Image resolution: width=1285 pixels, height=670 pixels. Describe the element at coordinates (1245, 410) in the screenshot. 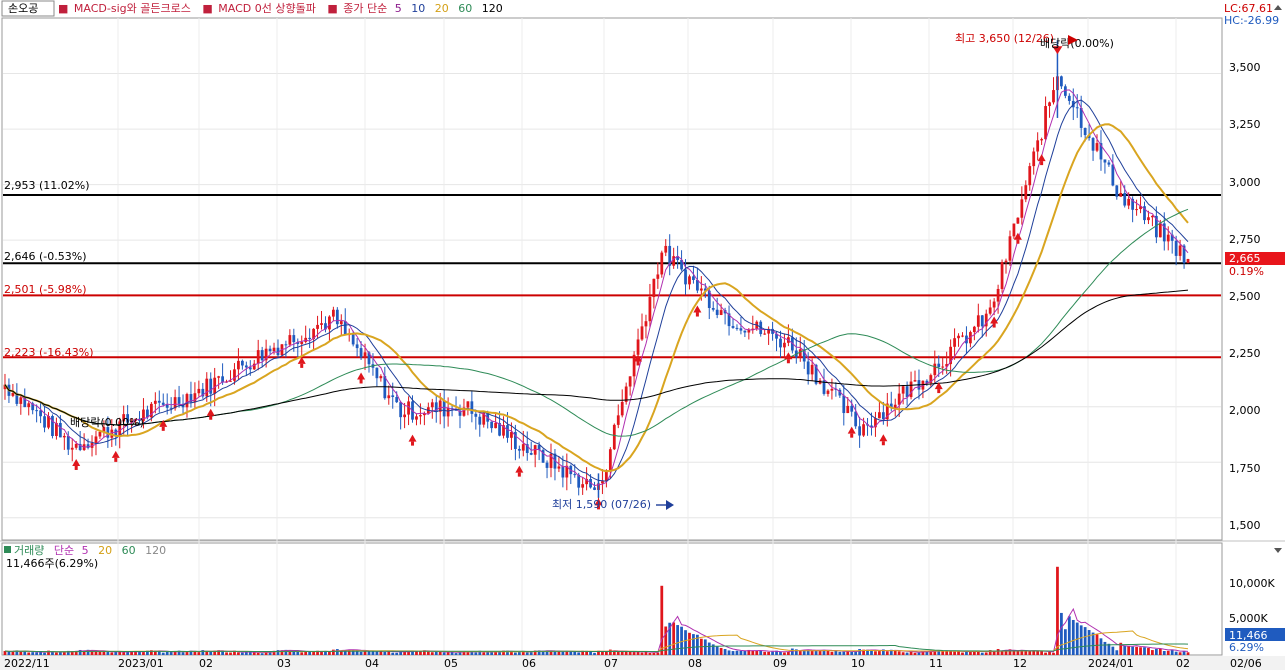

I see `price-tick: 2,000` at that location.